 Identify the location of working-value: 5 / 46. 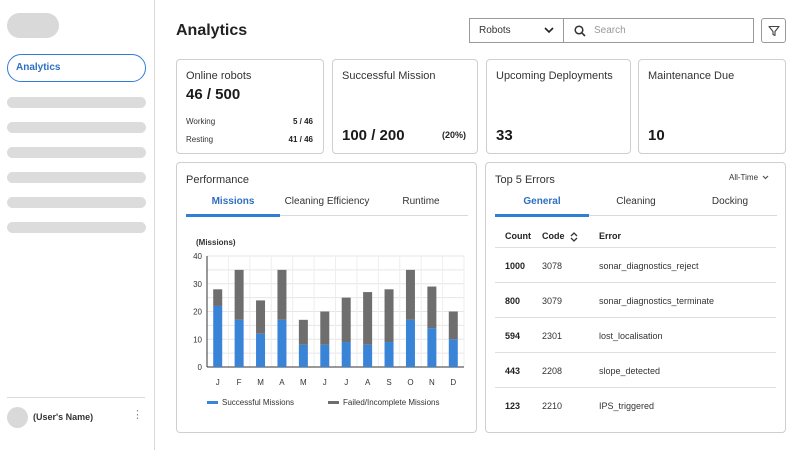
(302, 121).